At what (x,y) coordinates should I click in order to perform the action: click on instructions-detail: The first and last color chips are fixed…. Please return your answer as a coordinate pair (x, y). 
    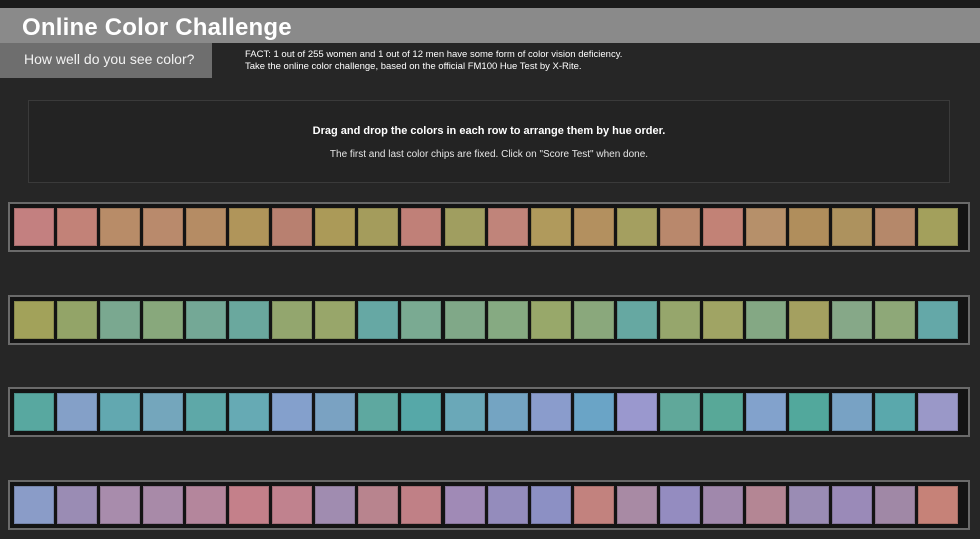
    Looking at the image, I should click on (489, 154).